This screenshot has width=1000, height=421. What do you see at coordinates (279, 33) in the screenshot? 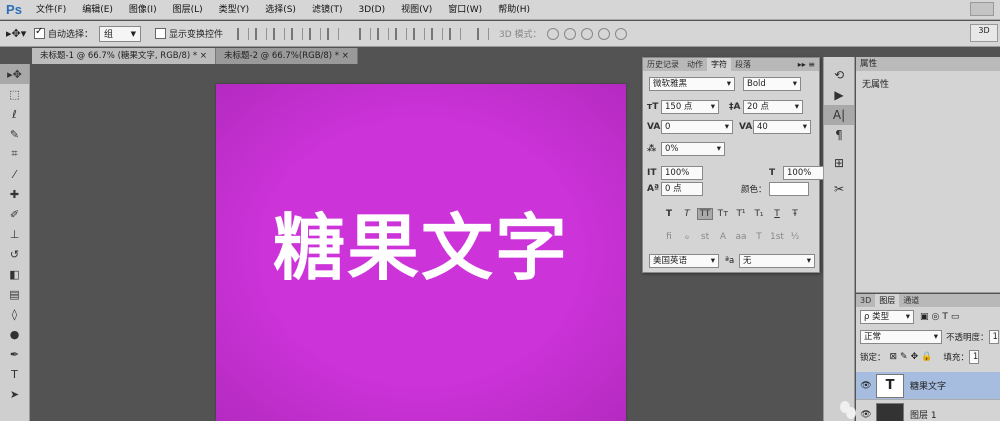
I see `align-bottom-icon` at bounding box center [279, 33].